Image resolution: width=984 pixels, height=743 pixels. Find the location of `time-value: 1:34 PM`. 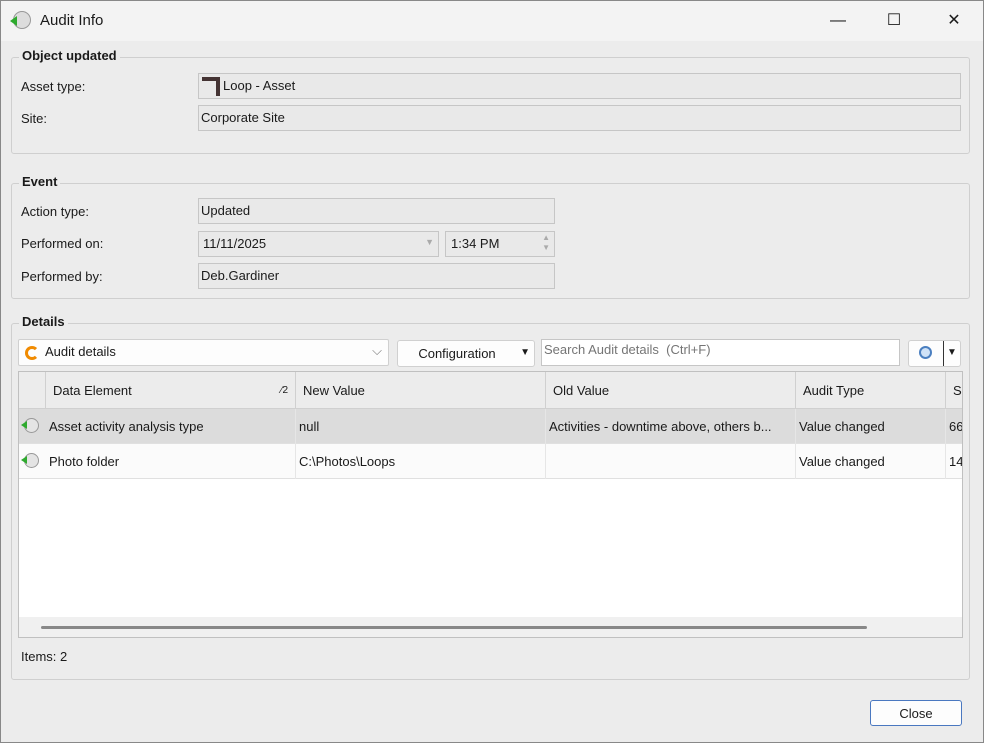

time-value: 1:34 PM is located at coordinates (475, 243).